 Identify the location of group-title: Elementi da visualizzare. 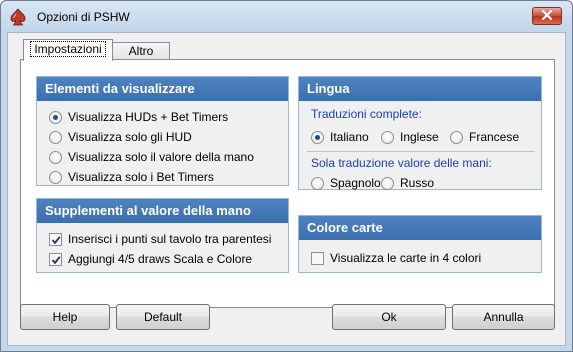
(162, 89).